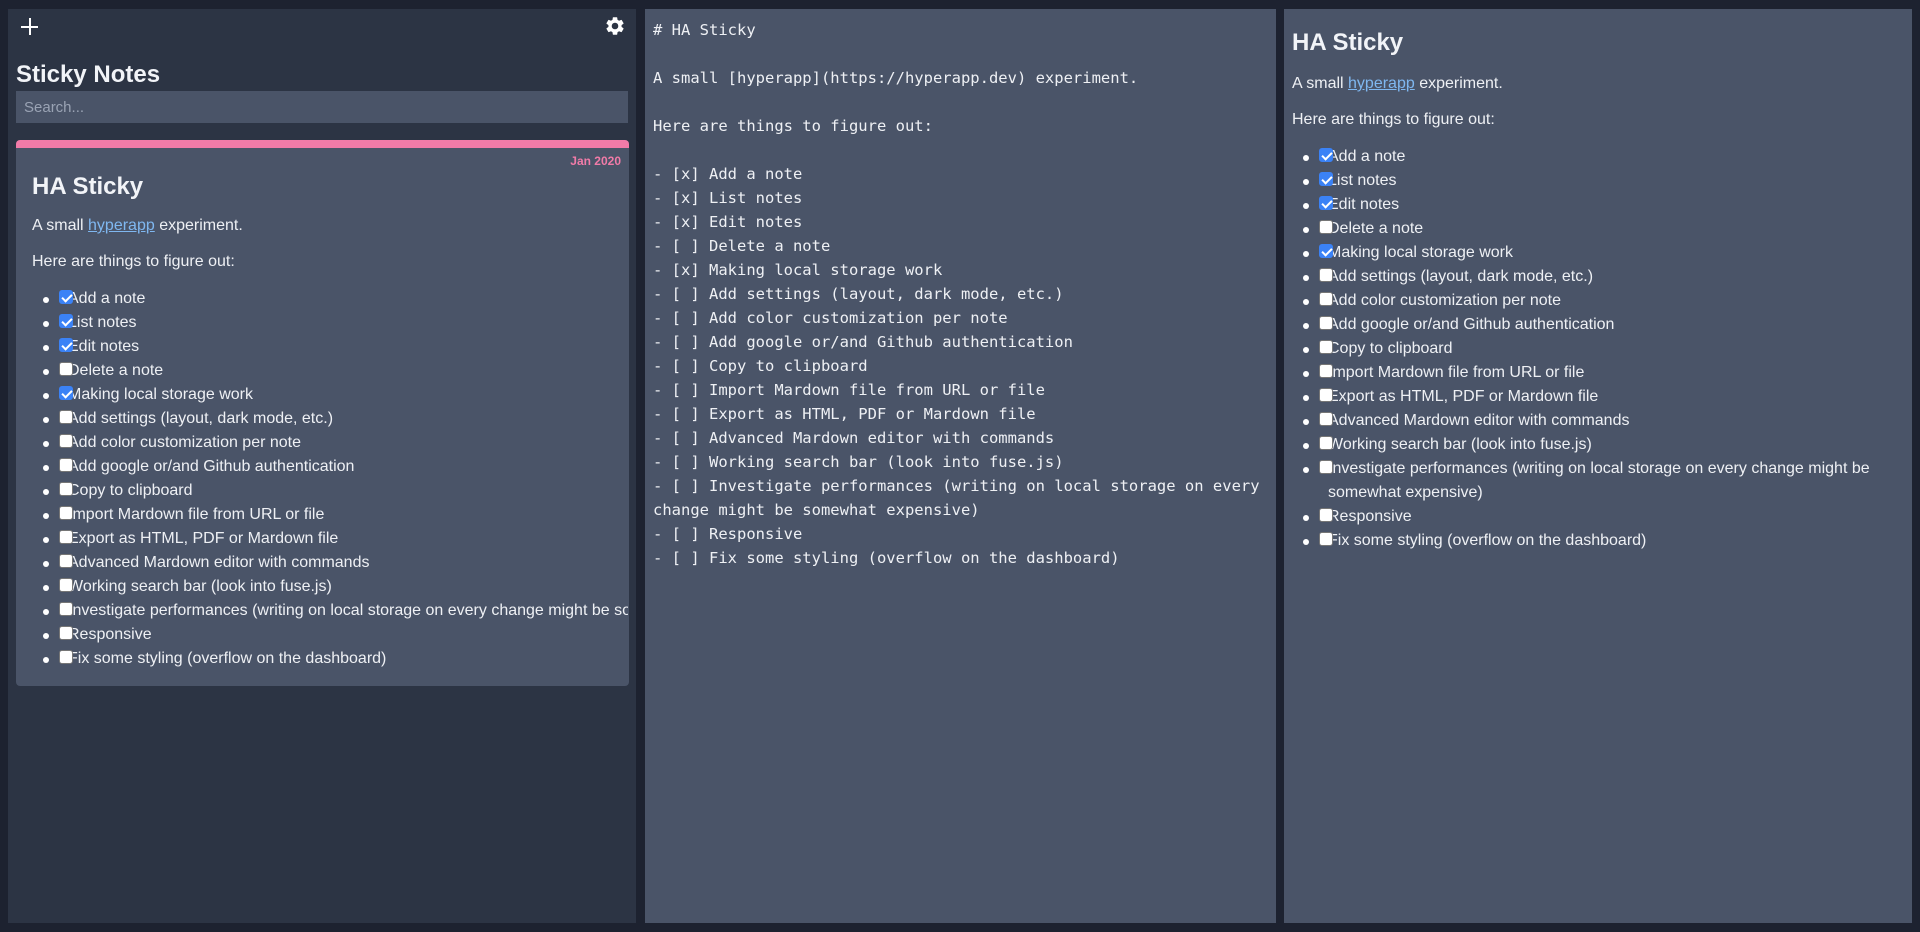  I want to click on note-card-subheading: Here are things to figure out:, so click(133, 261).